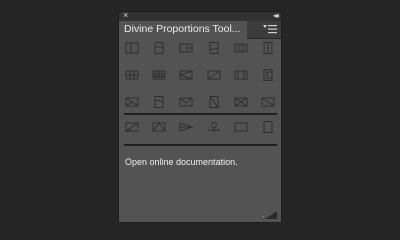 Image resolution: width=400 pixels, height=240 pixels. Describe the element at coordinates (241, 127) in the screenshot. I see `rectangle-icon` at that location.